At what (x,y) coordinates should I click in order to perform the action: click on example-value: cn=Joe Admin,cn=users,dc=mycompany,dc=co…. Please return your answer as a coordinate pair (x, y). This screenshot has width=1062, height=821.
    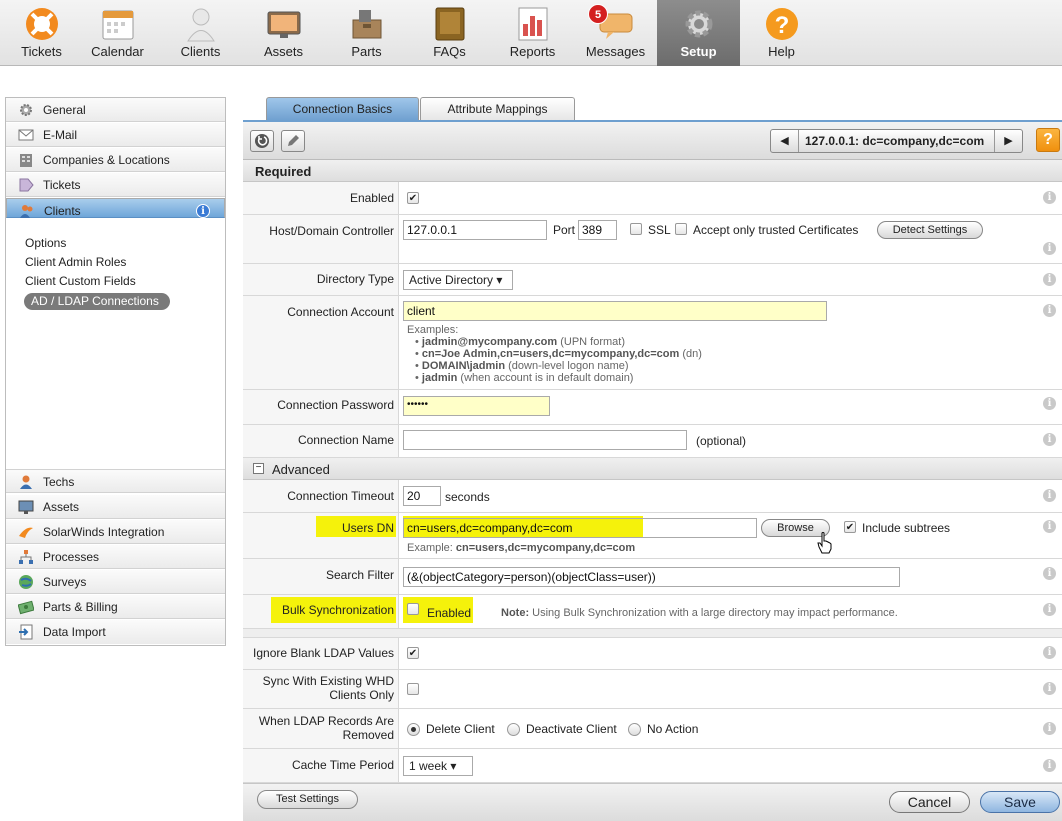
    Looking at the image, I should click on (550, 354).